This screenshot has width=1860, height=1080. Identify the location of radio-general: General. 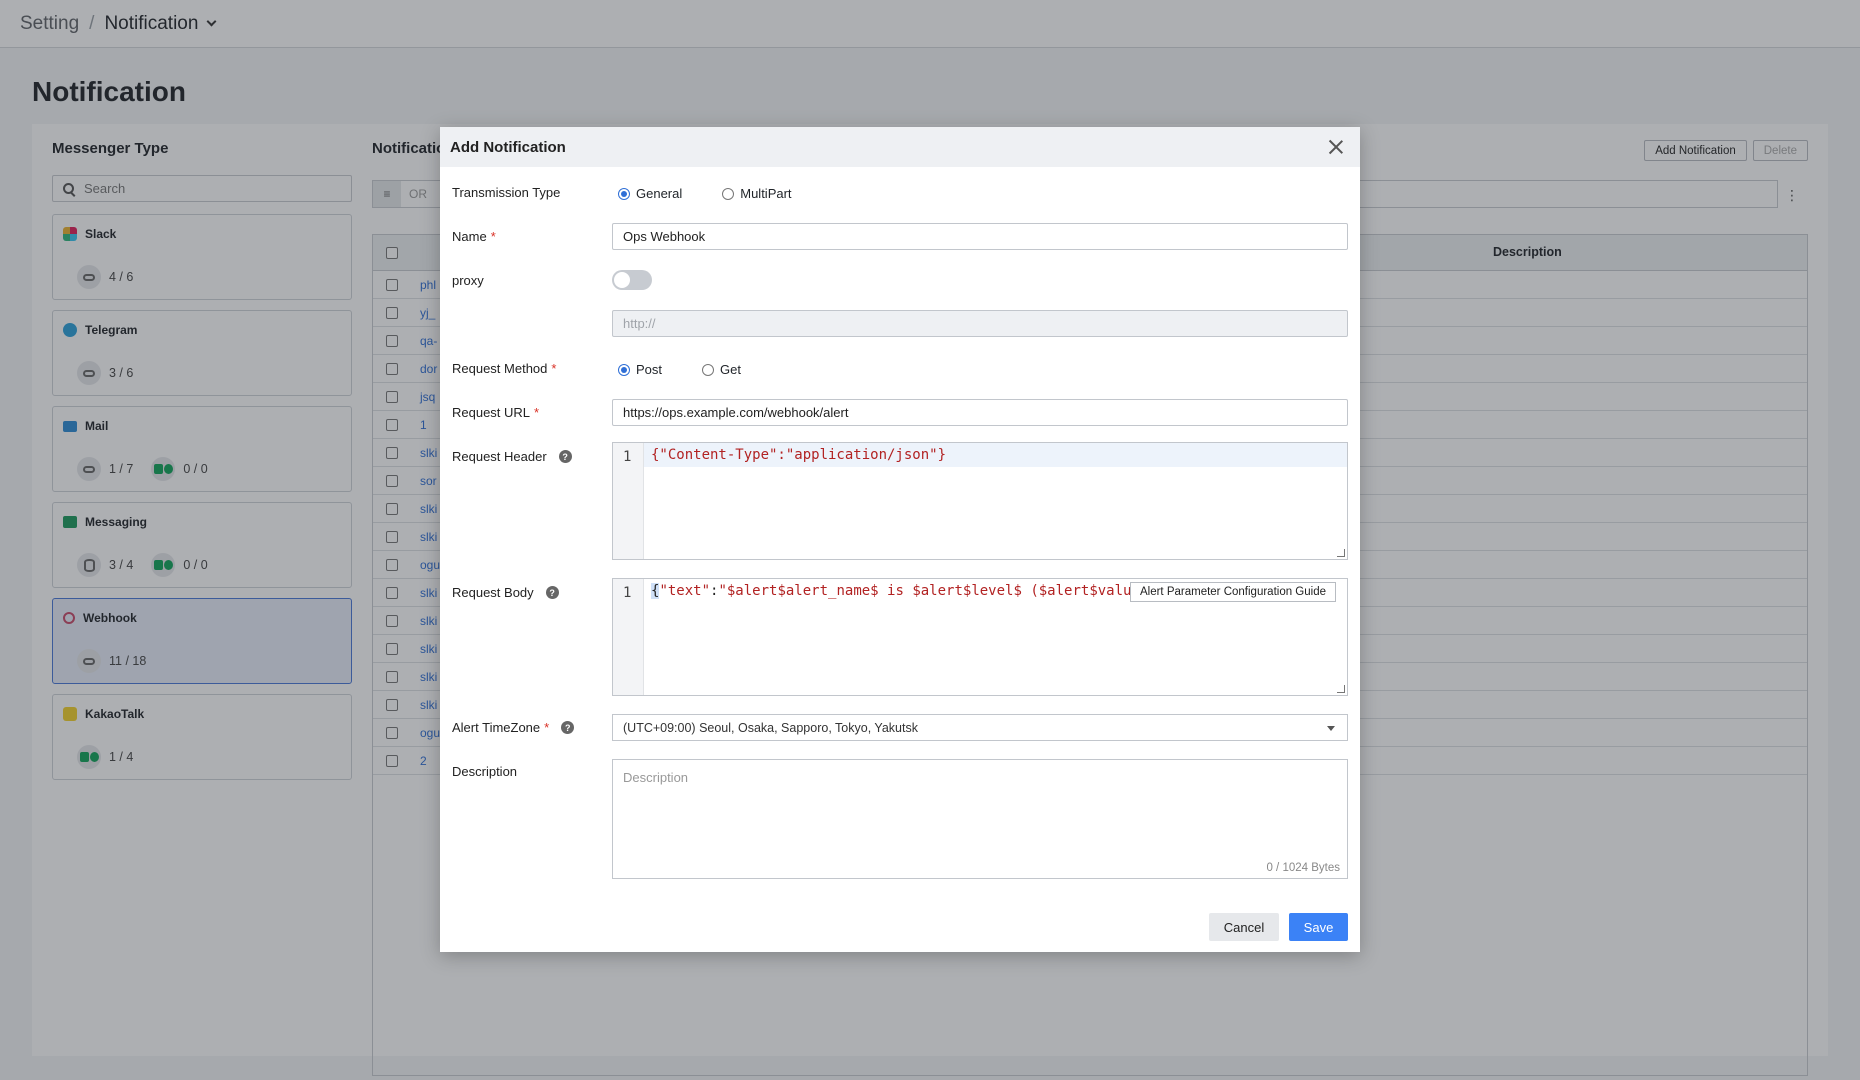
(650, 193).